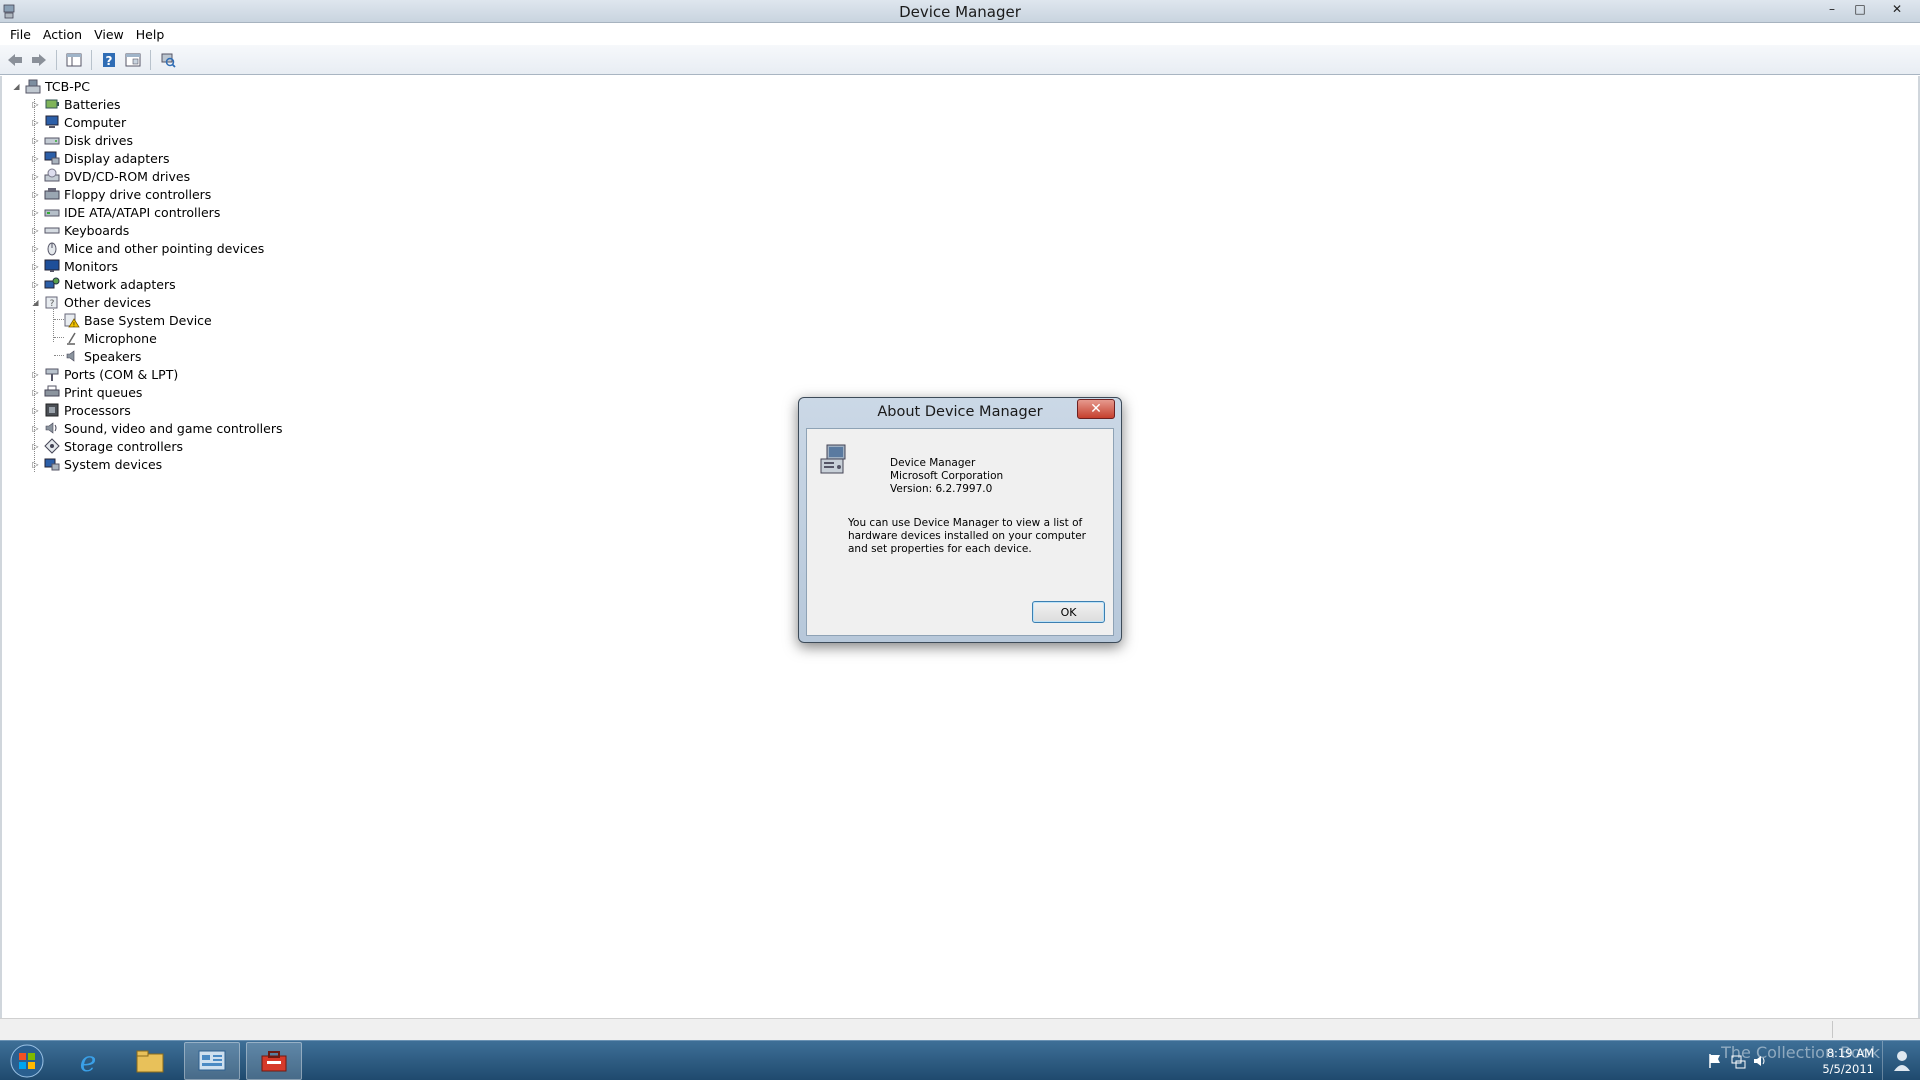 Image resolution: width=1920 pixels, height=1080 pixels. What do you see at coordinates (168, 60) in the screenshot?
I see `scan-hardware-button` at bounding box center [168, 60].